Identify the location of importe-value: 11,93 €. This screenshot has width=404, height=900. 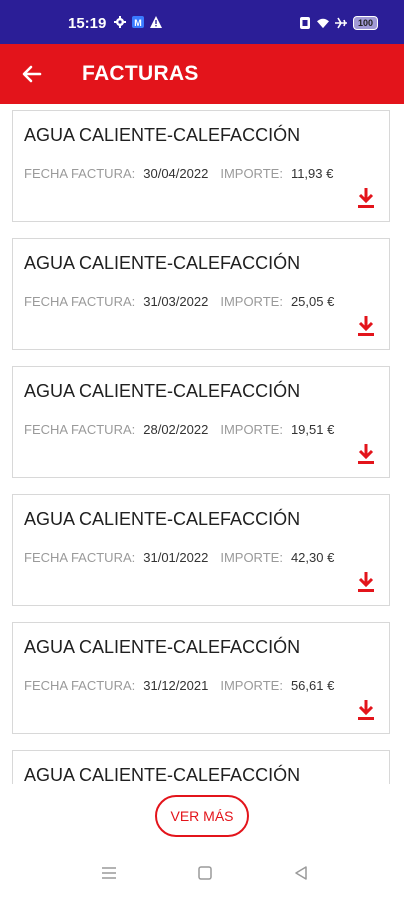
(312, 173).